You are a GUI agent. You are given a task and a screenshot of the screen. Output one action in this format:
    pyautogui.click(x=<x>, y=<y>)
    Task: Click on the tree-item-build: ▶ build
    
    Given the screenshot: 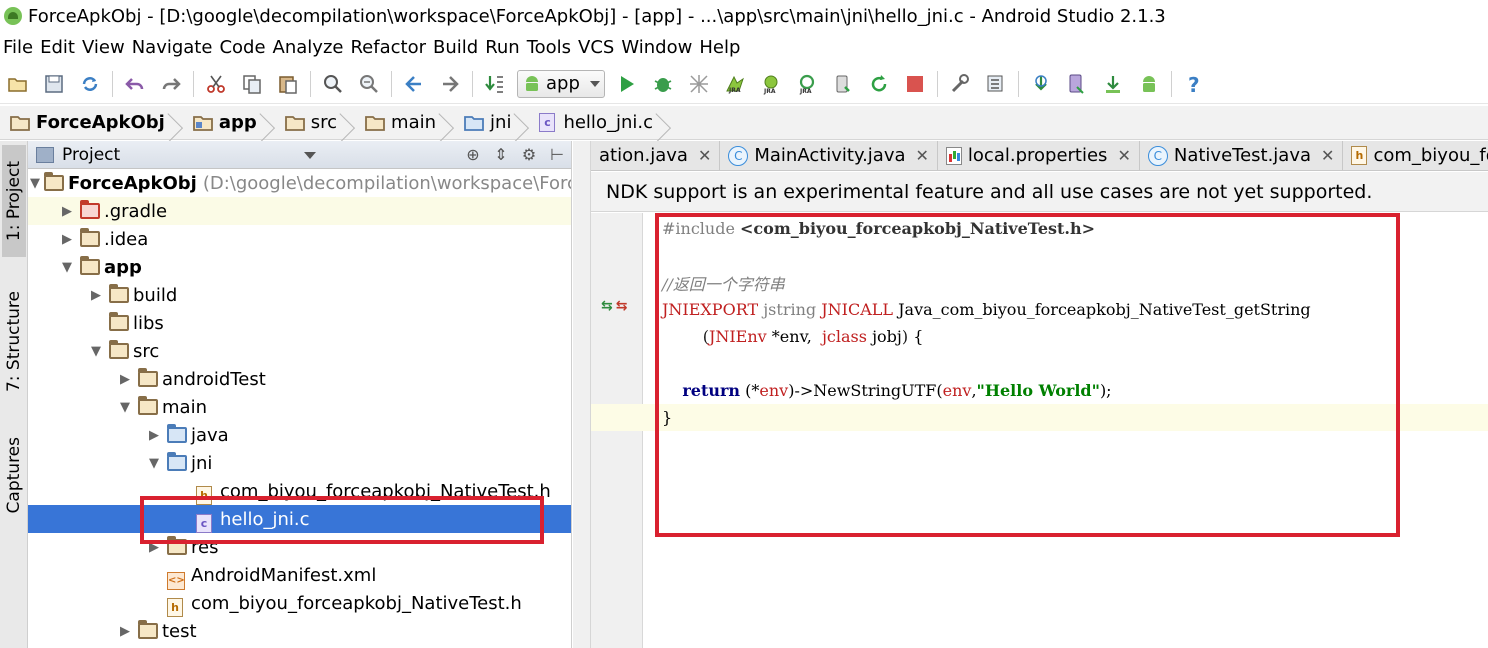 What is the action you would take?
    pyautogui.click(x=299, y=295)
    